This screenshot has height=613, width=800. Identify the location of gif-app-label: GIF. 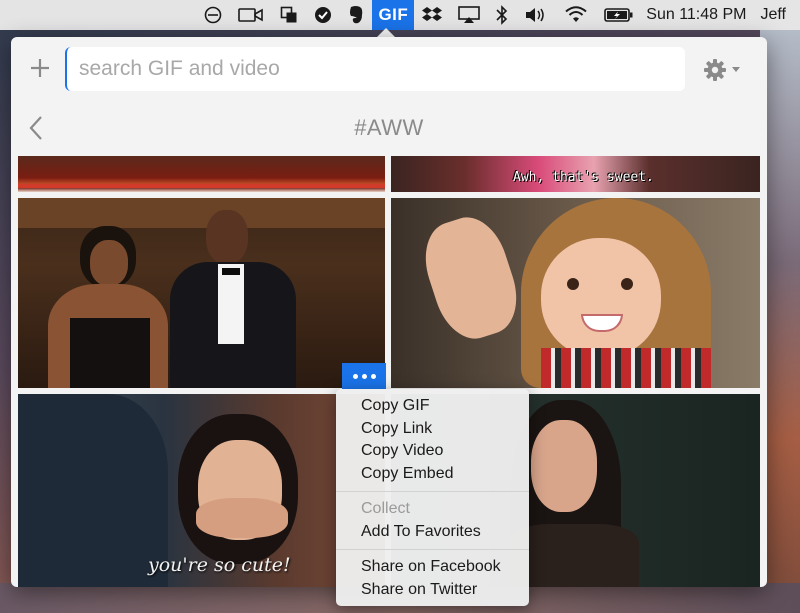
(393, 14).